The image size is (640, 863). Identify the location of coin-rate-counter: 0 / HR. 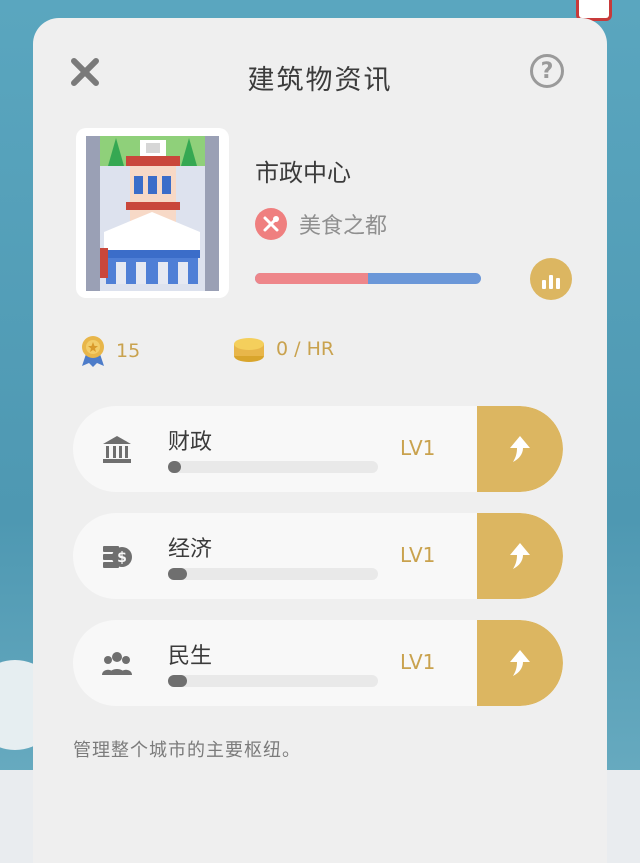
(283, 349).